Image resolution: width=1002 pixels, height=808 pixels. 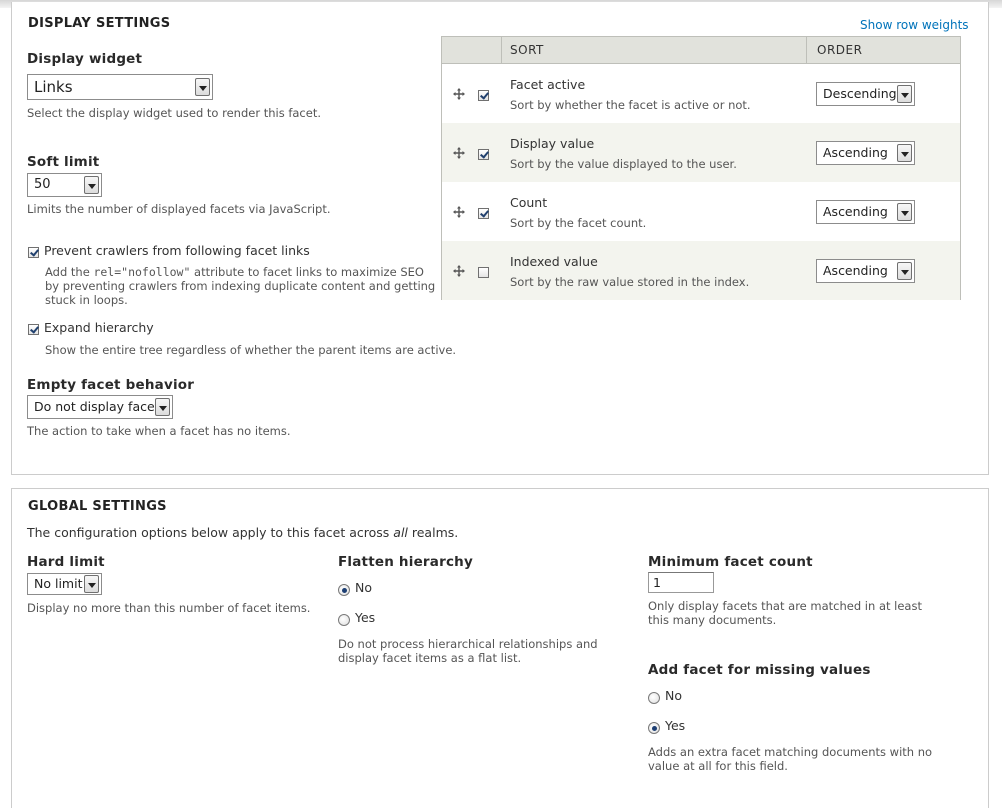 I want to click on sort-row-description: Sort by the value displayed to the user., so click(x=623, y=164).